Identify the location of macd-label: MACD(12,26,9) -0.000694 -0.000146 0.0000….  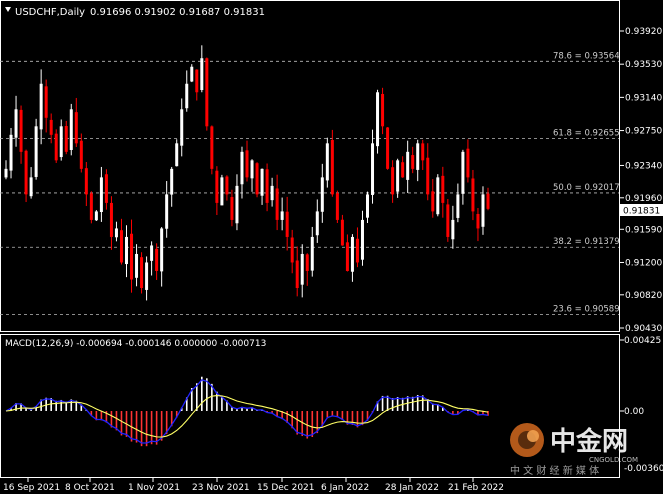
(135, 344).